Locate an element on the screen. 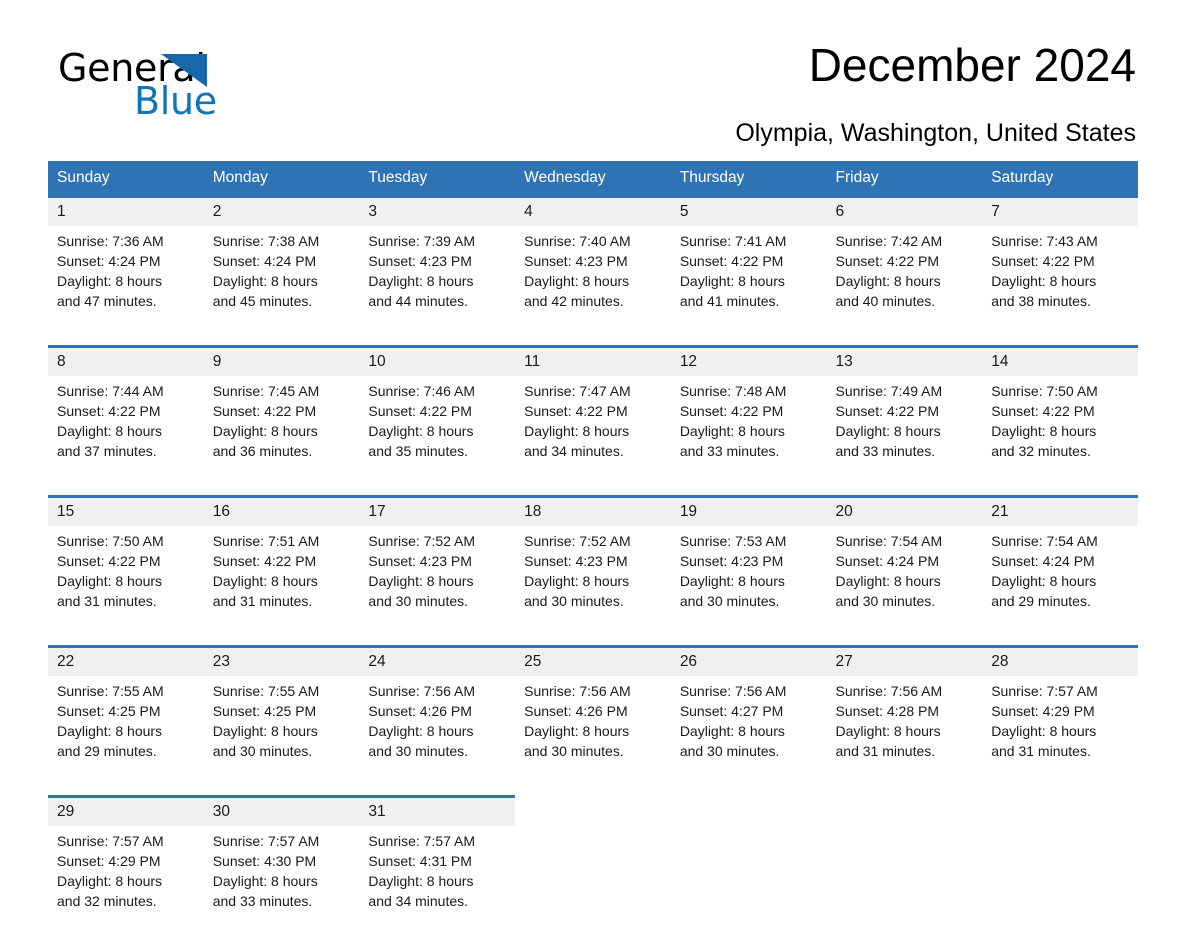 This screenshot has width=1188, height=935. day-number: 18 is located at coordinates (593, 512).